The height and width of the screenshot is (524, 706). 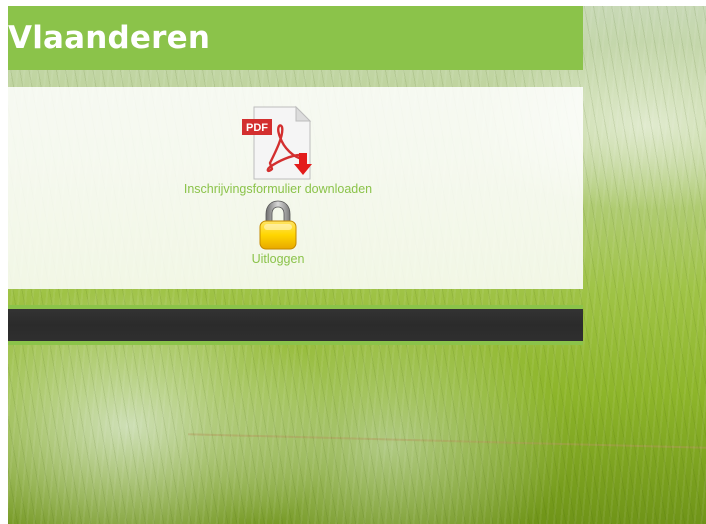 What do you see at coordinates (278, 189) in the screenshot?
I see `download-form-label: Inschrijvingsformulier downloaden` at bounding box center [278, 189].